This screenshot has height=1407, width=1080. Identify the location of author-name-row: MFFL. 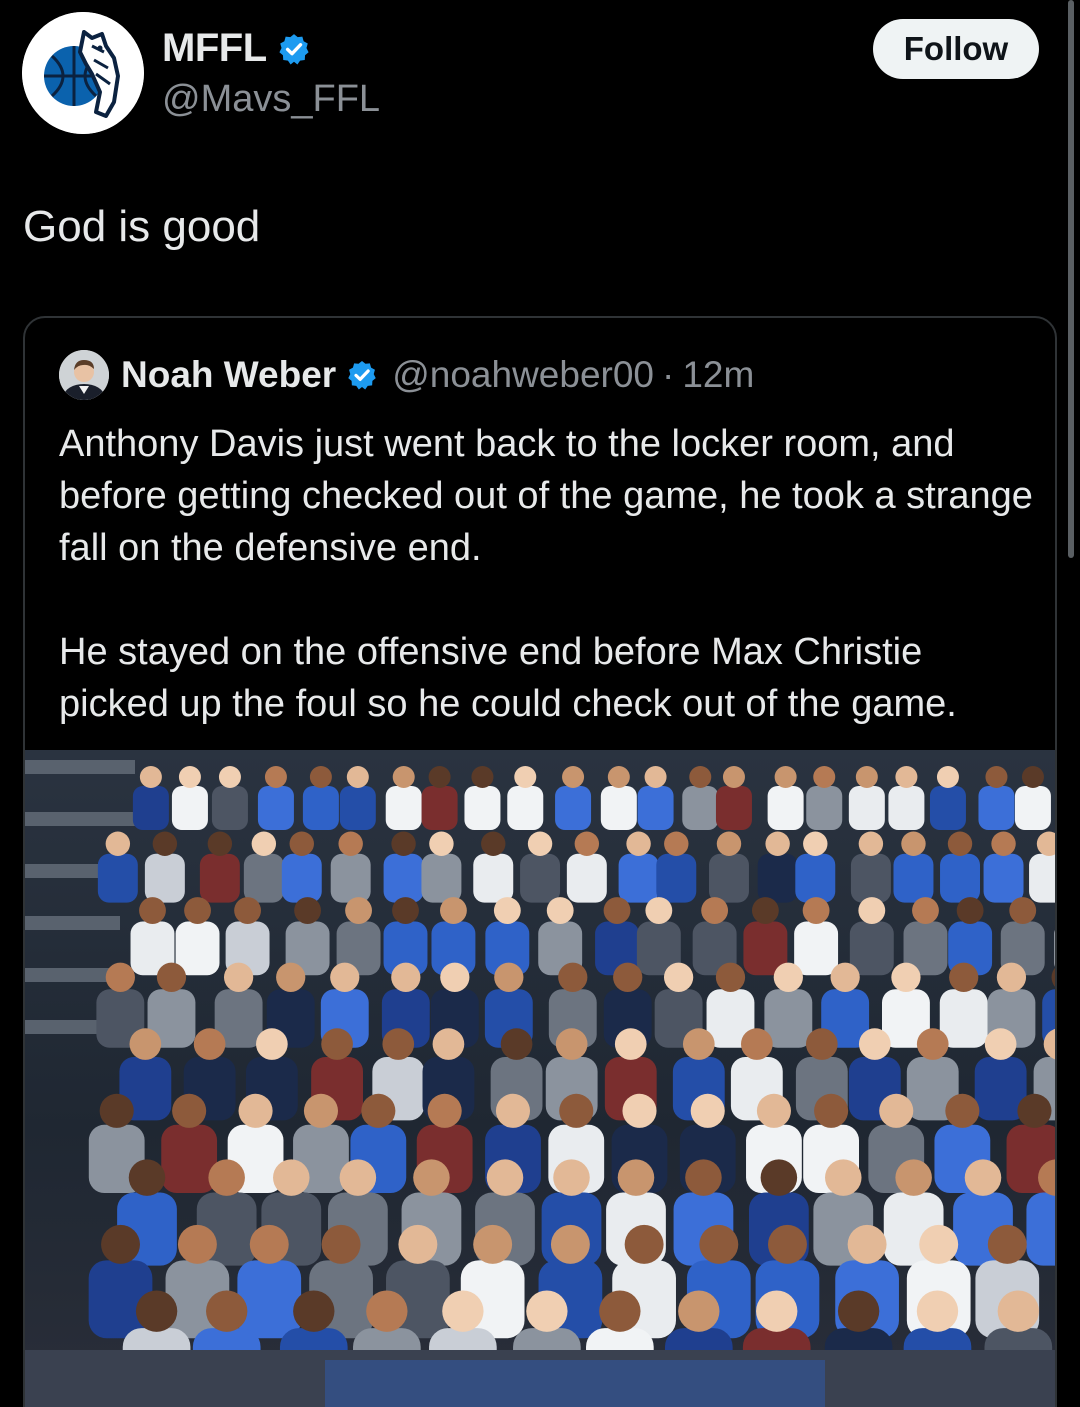
(236, 48).